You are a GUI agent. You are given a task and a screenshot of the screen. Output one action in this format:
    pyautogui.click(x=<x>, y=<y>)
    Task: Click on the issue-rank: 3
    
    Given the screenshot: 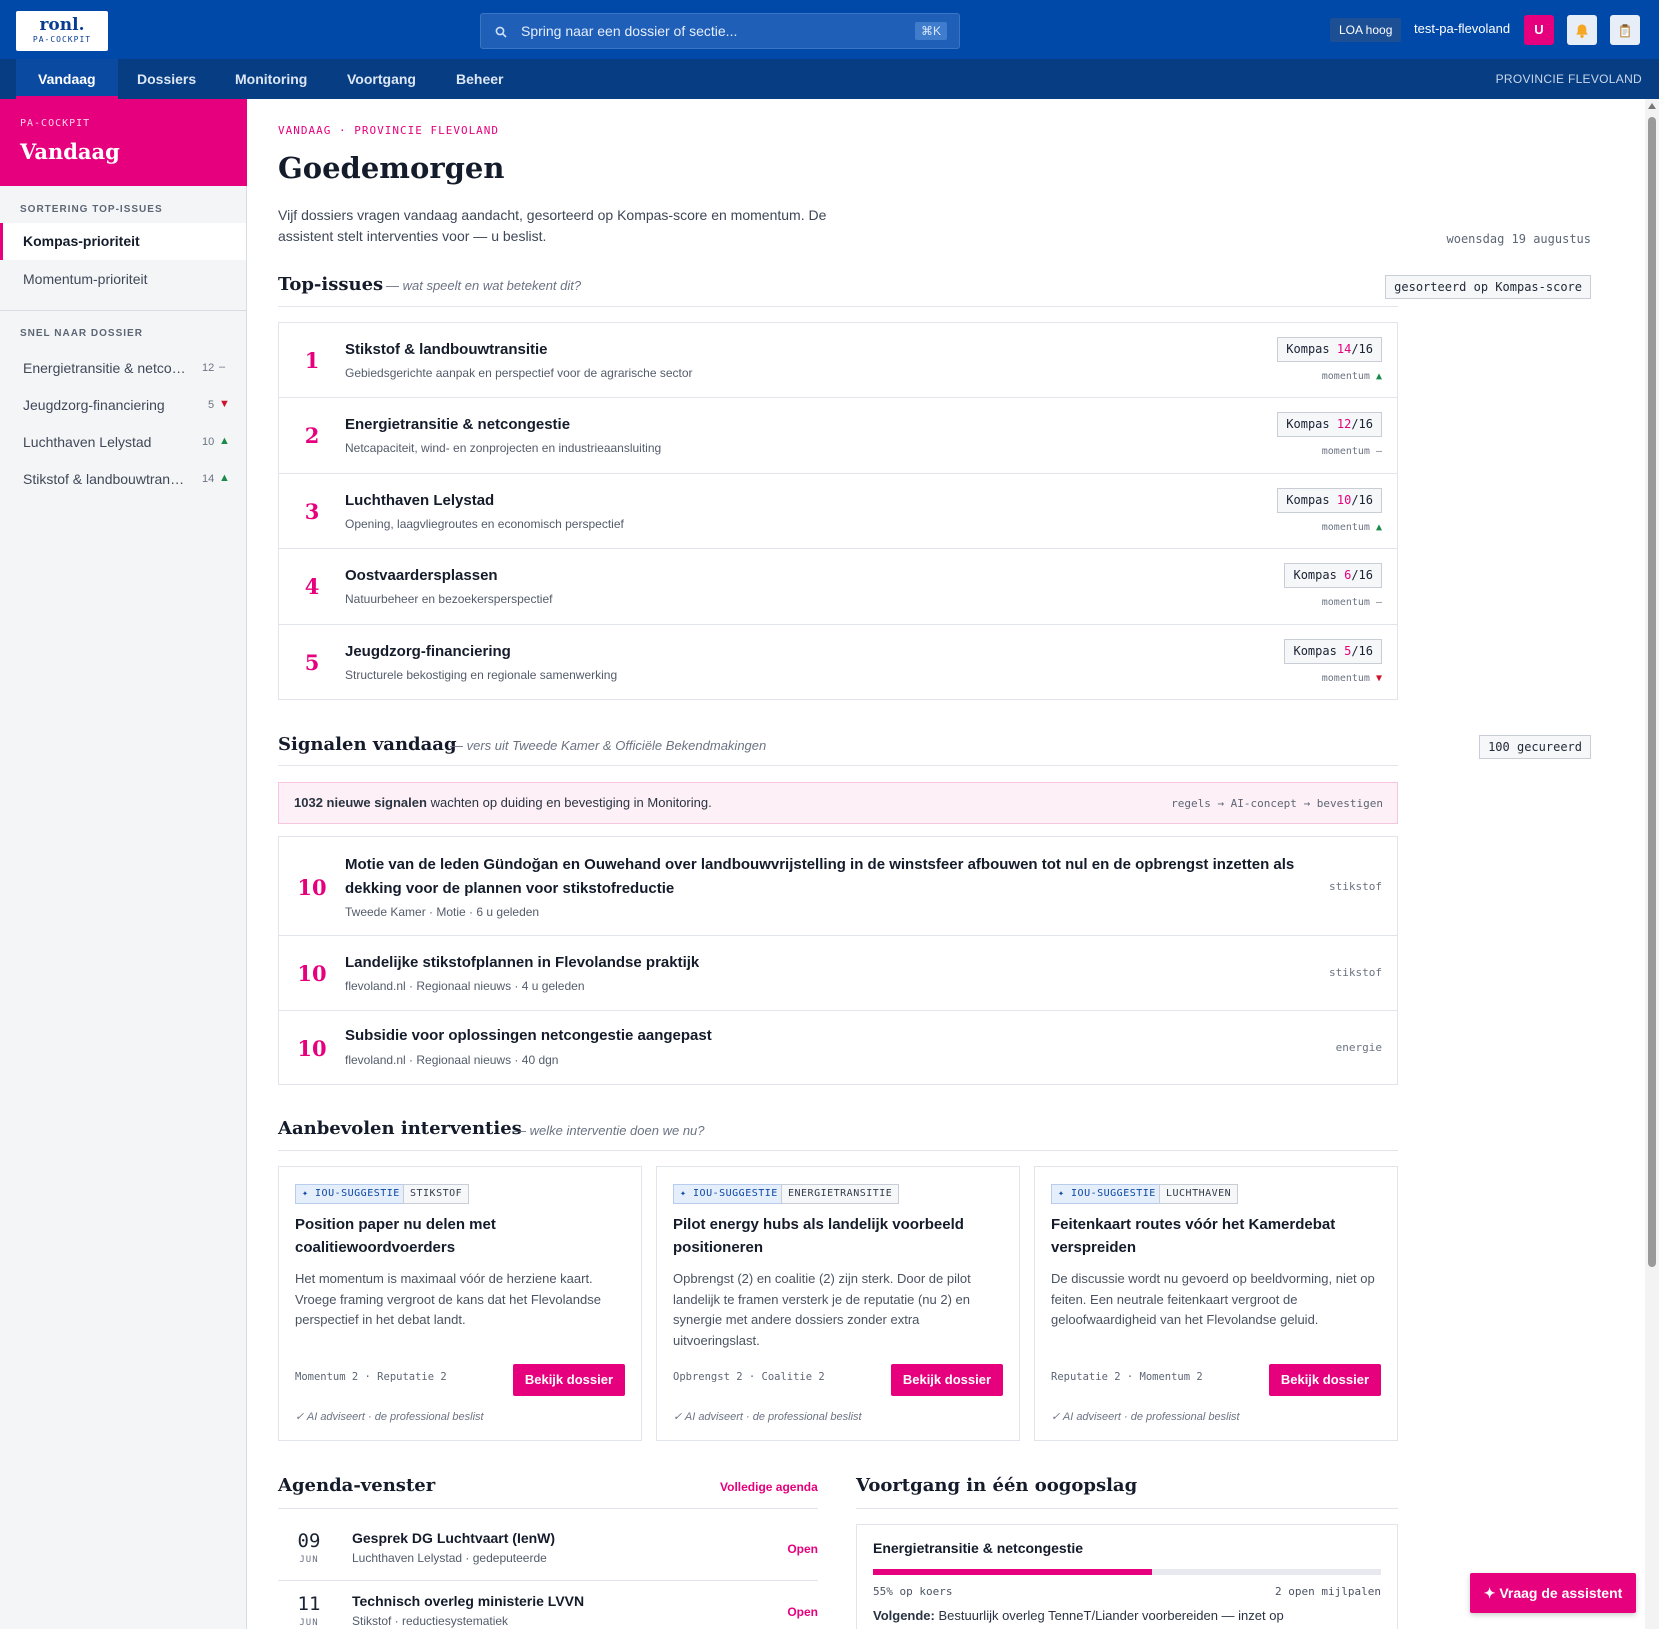 What is the action you would take?
    pyautogui.click(x=312, y=511)
    